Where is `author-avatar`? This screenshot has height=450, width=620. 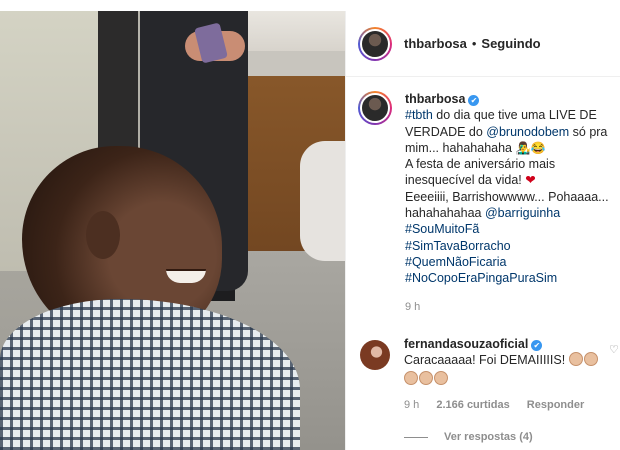
author-avatar is located at coordinates (375, 43).